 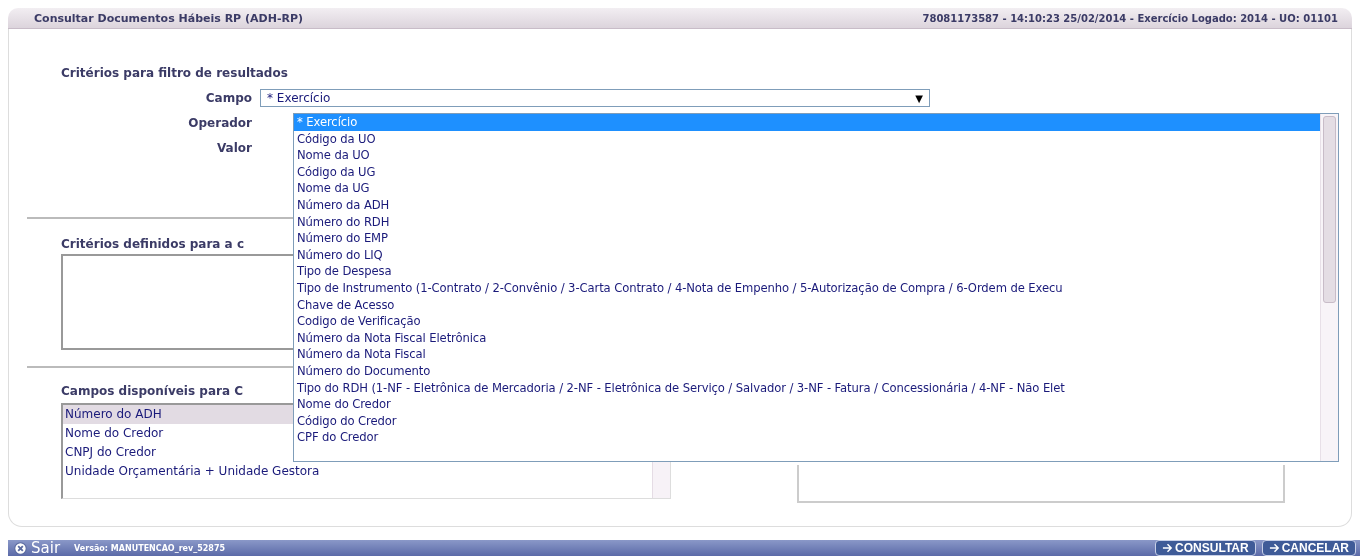 What do you see at coordinates (807, 404) in the screenshot?
I see `dropdown-option: Nome do Credor` at bounding box center [807, 404].